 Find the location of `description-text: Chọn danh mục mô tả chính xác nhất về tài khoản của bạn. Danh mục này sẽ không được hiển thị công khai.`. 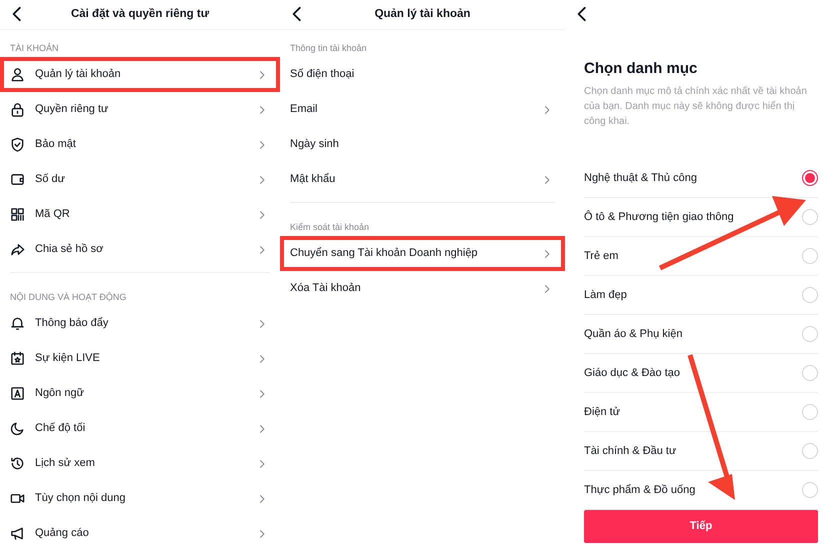

description-text: Chọn danh mục mô tả chính xác nhất về tài khoản của bạn. Danh mục này sẽ không được hiển thị công khai. is located at coordinates (696, 107).